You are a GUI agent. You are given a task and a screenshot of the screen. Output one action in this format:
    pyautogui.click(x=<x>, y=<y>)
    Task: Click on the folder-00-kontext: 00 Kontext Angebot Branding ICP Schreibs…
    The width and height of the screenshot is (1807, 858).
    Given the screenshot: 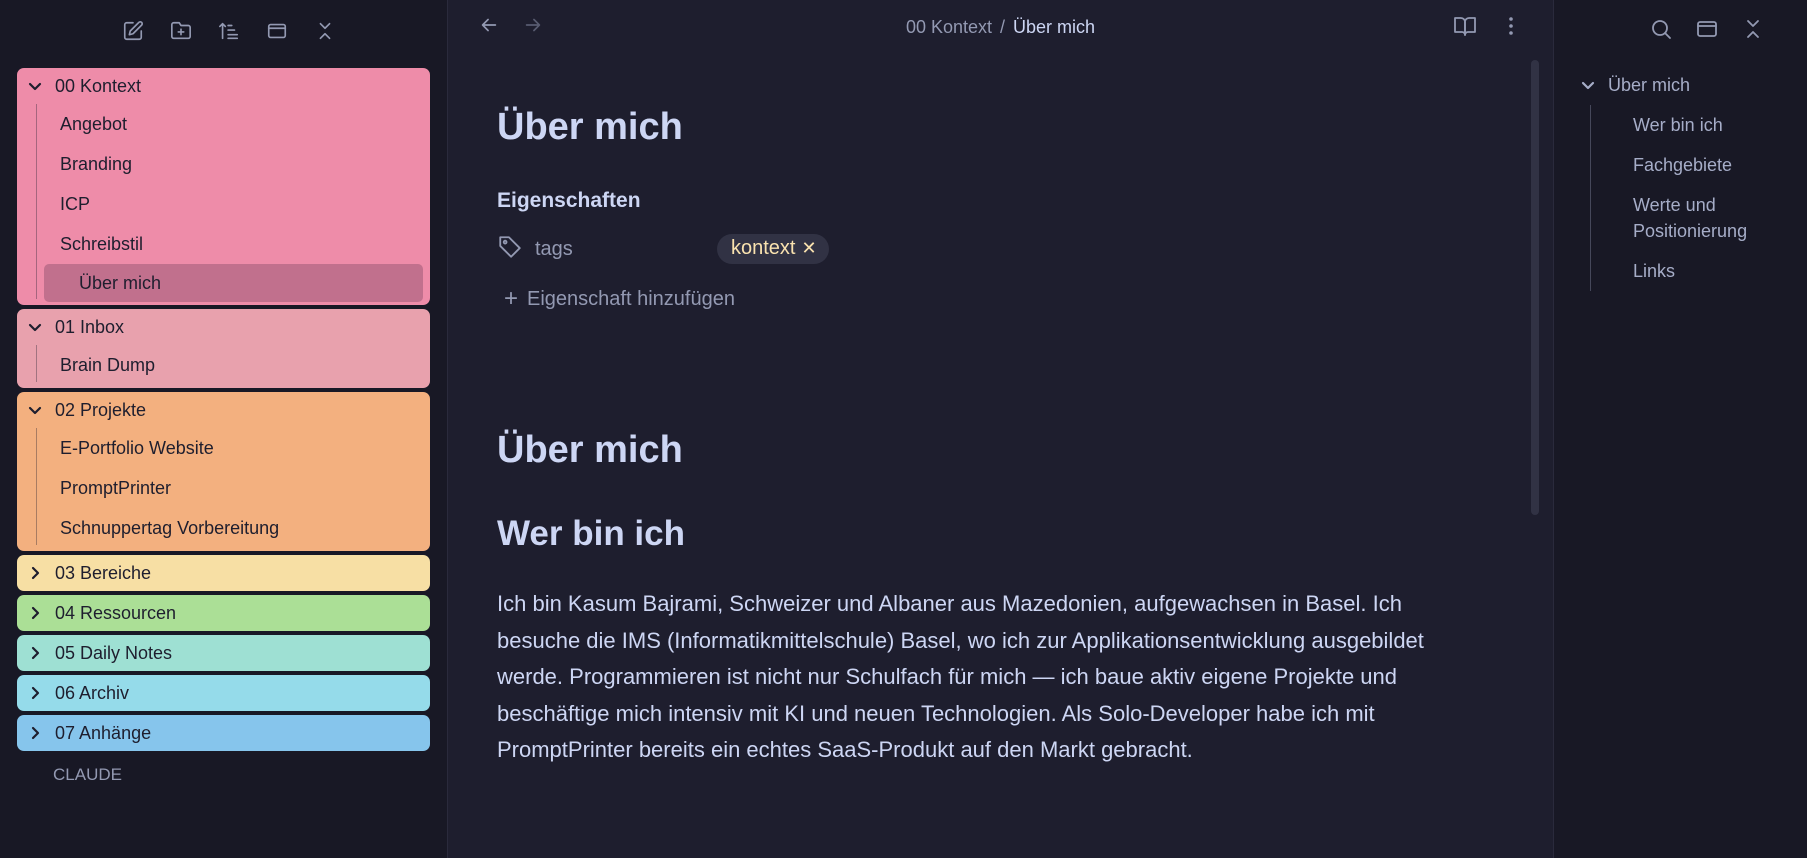 What is the action you would take?
    pyautogui.click(x=223, y=186)
    